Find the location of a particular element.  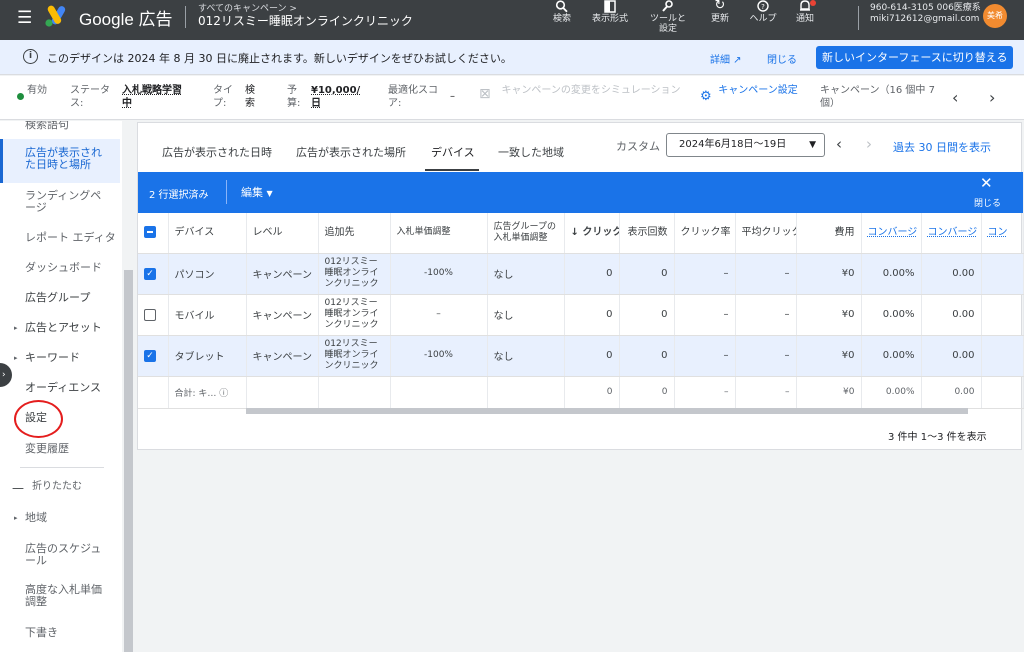

sidebar-item-change-history: 変更履歴 is located at coordinates (60, 449).